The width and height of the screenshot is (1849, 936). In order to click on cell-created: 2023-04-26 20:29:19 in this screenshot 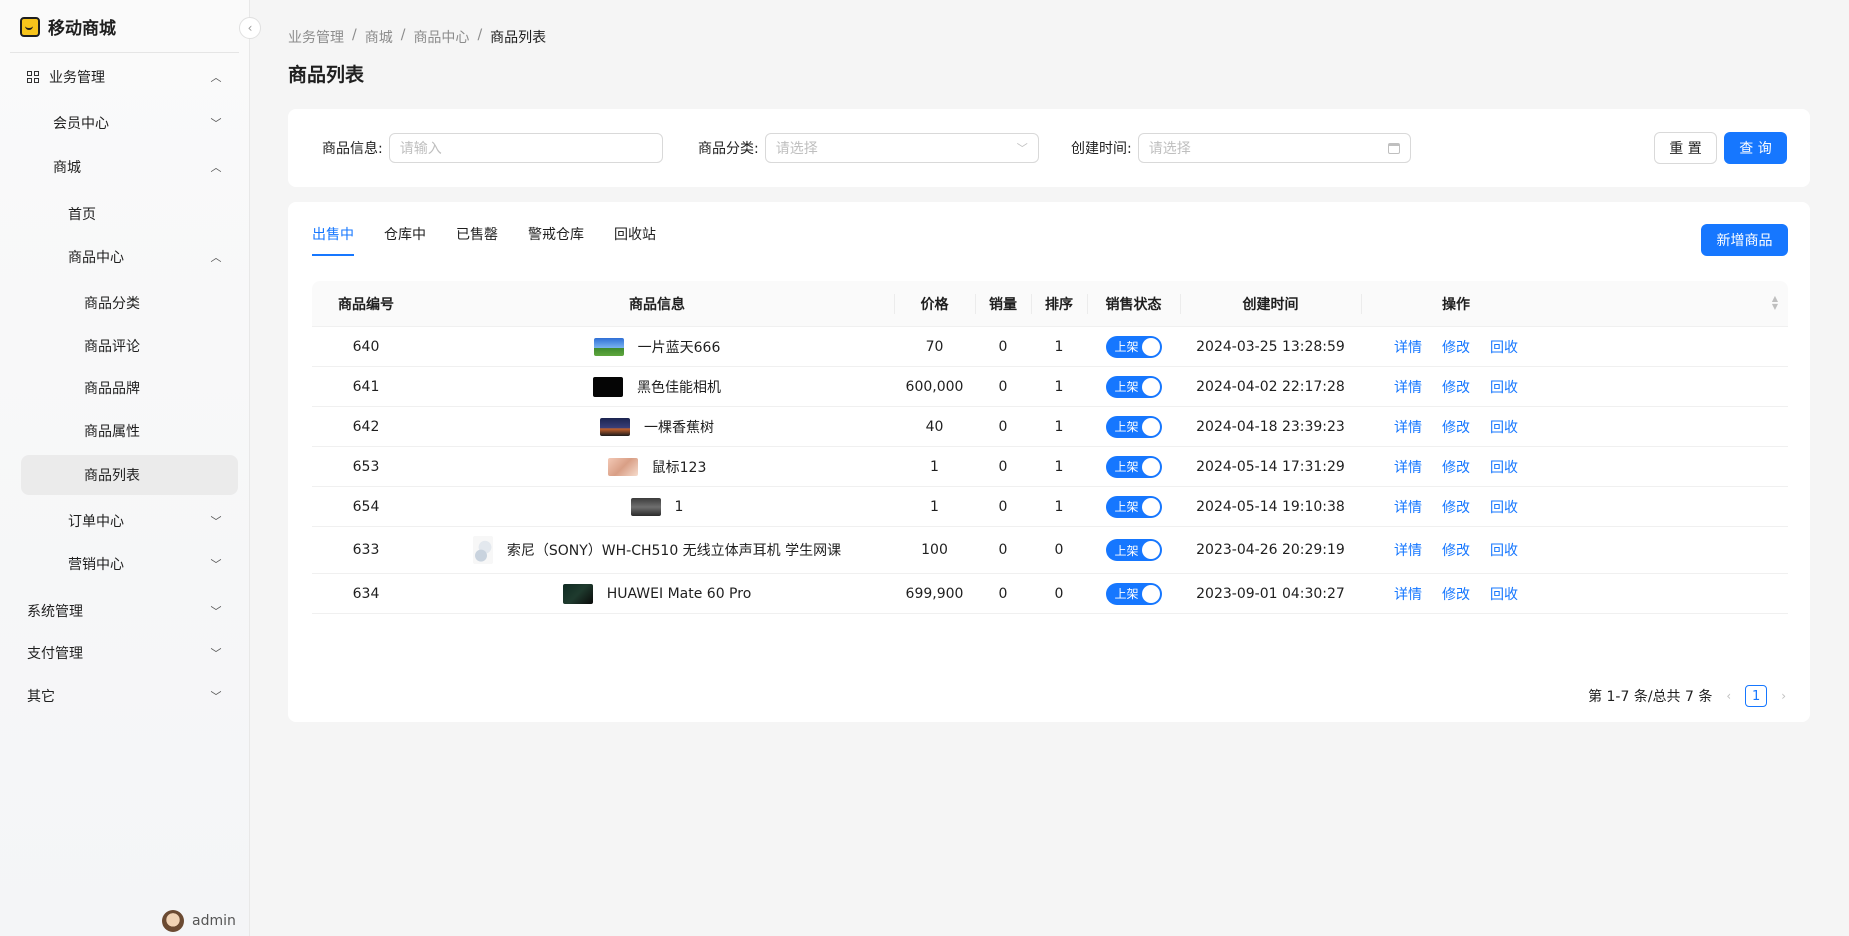, I will do `click(1270, 550)`.